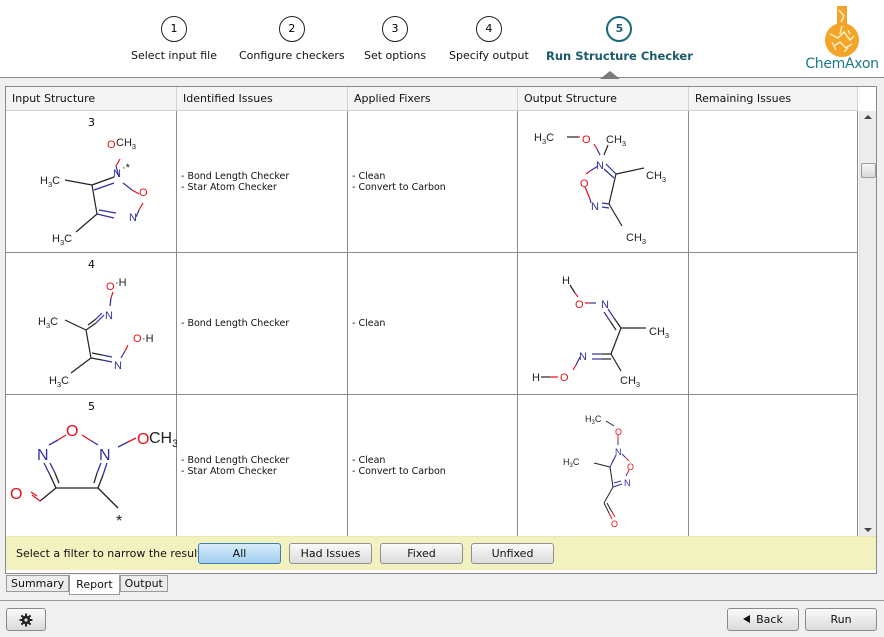 The height and width of the screenshot is (637, 884). I want to click on column-header-remaining-issues: Remaining Issues, so click(773, 99).